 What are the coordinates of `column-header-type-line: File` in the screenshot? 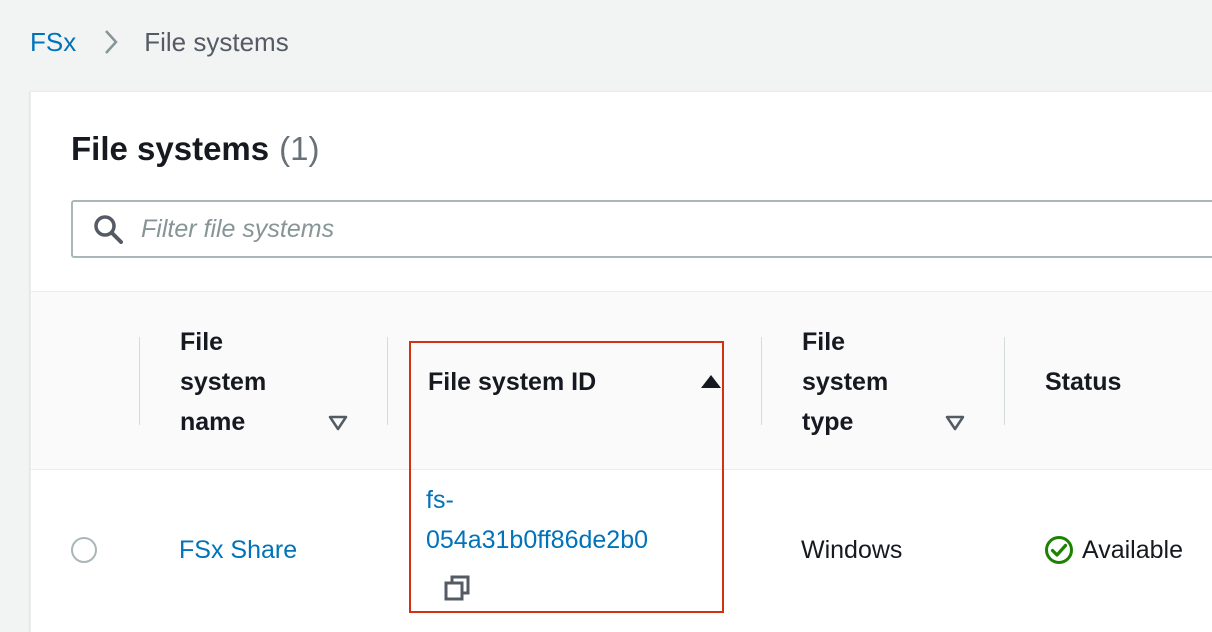 It's located at (824, 342).